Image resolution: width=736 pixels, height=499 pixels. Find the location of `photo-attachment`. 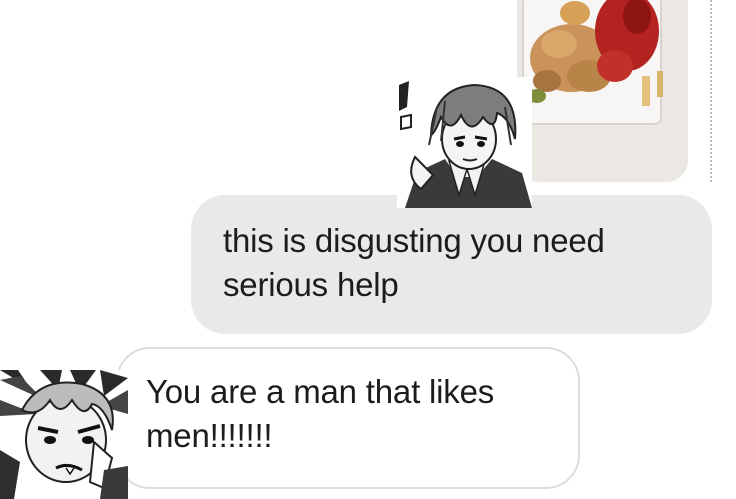

photo-attachment is located at coordinates (602, 91).